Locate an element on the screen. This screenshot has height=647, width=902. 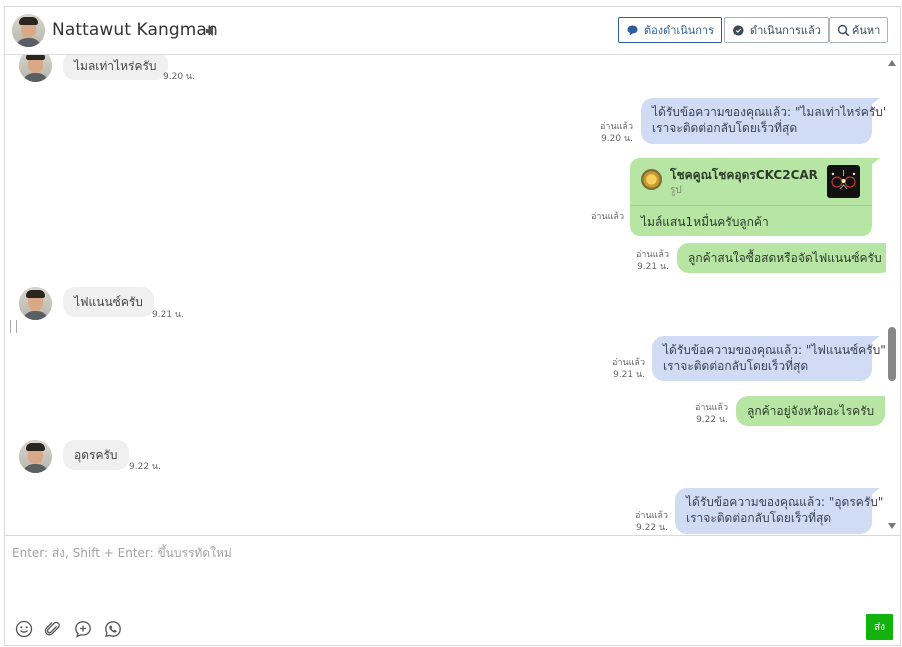
shop-logo-icon is located at coordinates (651, 179).